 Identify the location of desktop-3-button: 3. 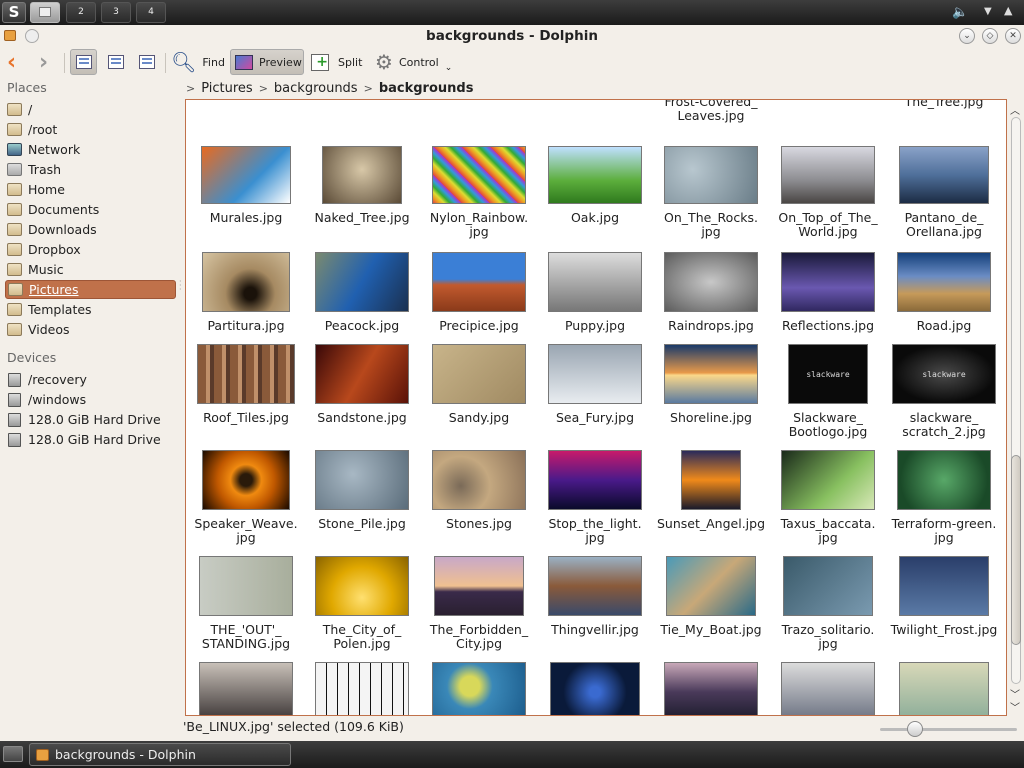
(116, 12).